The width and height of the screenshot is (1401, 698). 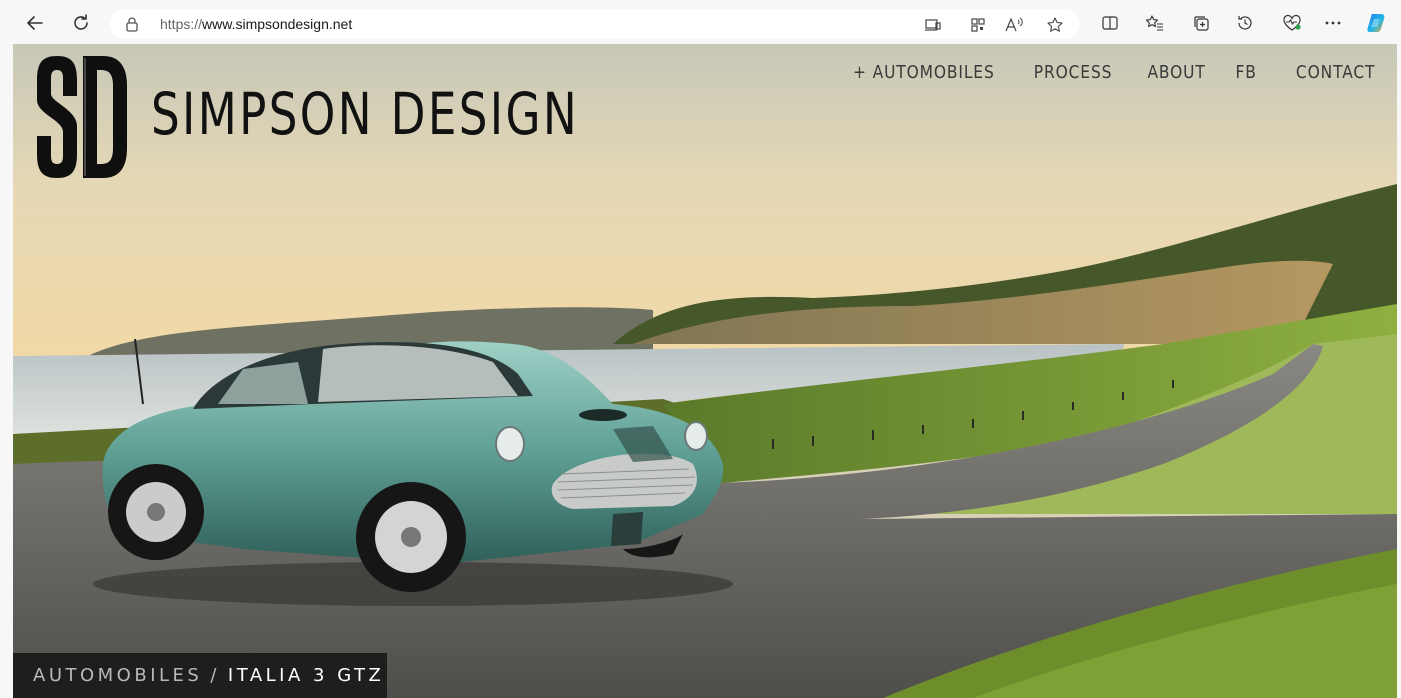 I want to click on favorites-icon, so click(x=1154, y=23).